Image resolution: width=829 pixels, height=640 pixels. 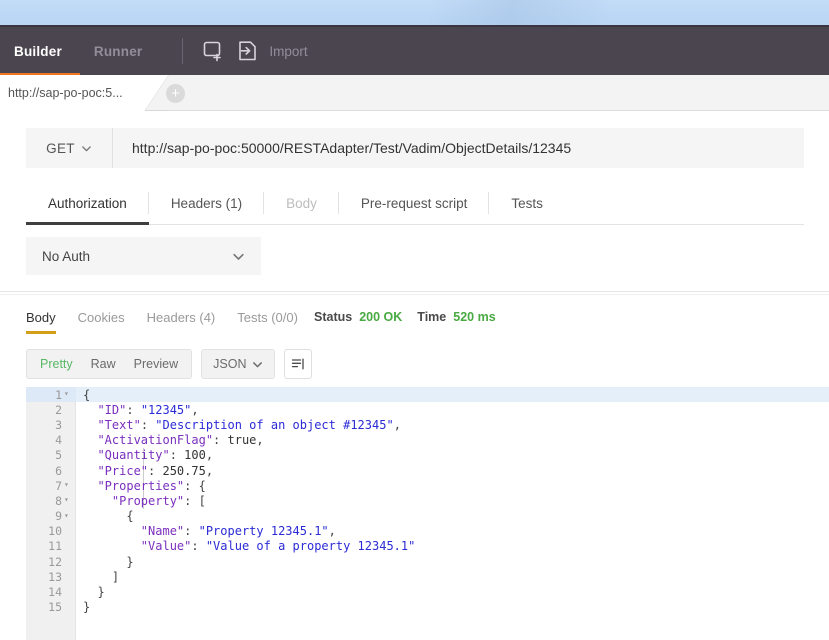 I want to click on code-line: 2 "ID": "12345",, so click(x=427, y=409).